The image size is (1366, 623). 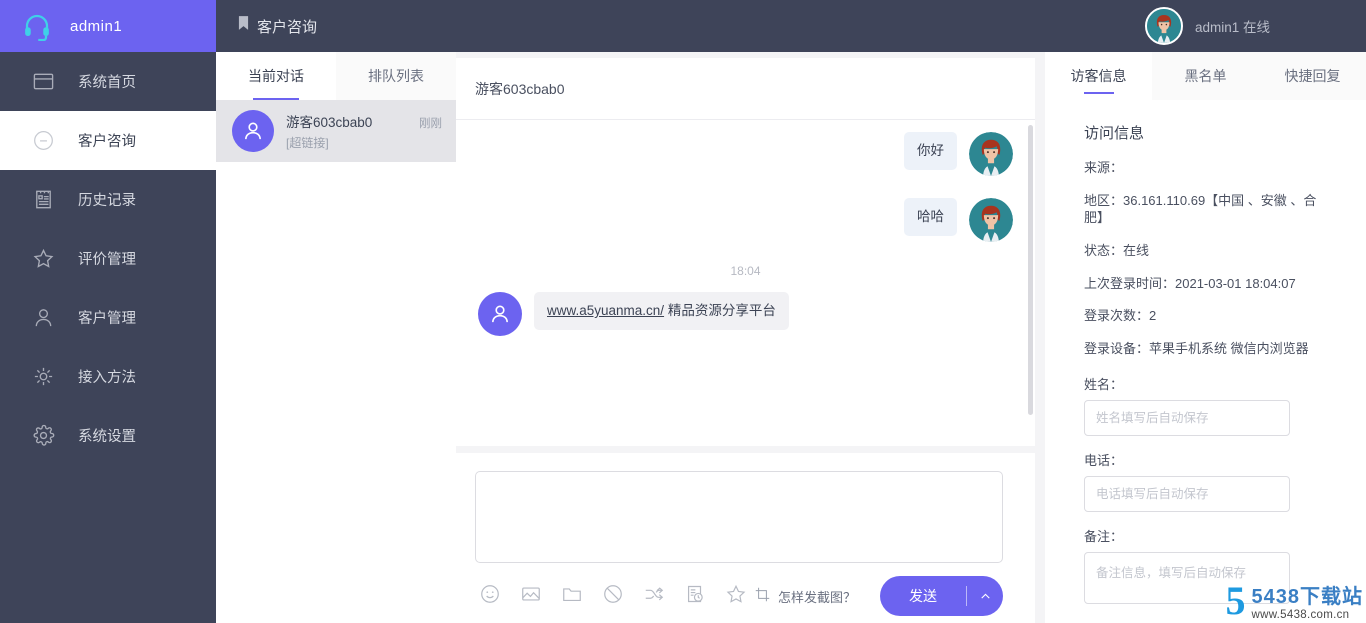 I want to click on user-icon, so click(x=43, y=317).